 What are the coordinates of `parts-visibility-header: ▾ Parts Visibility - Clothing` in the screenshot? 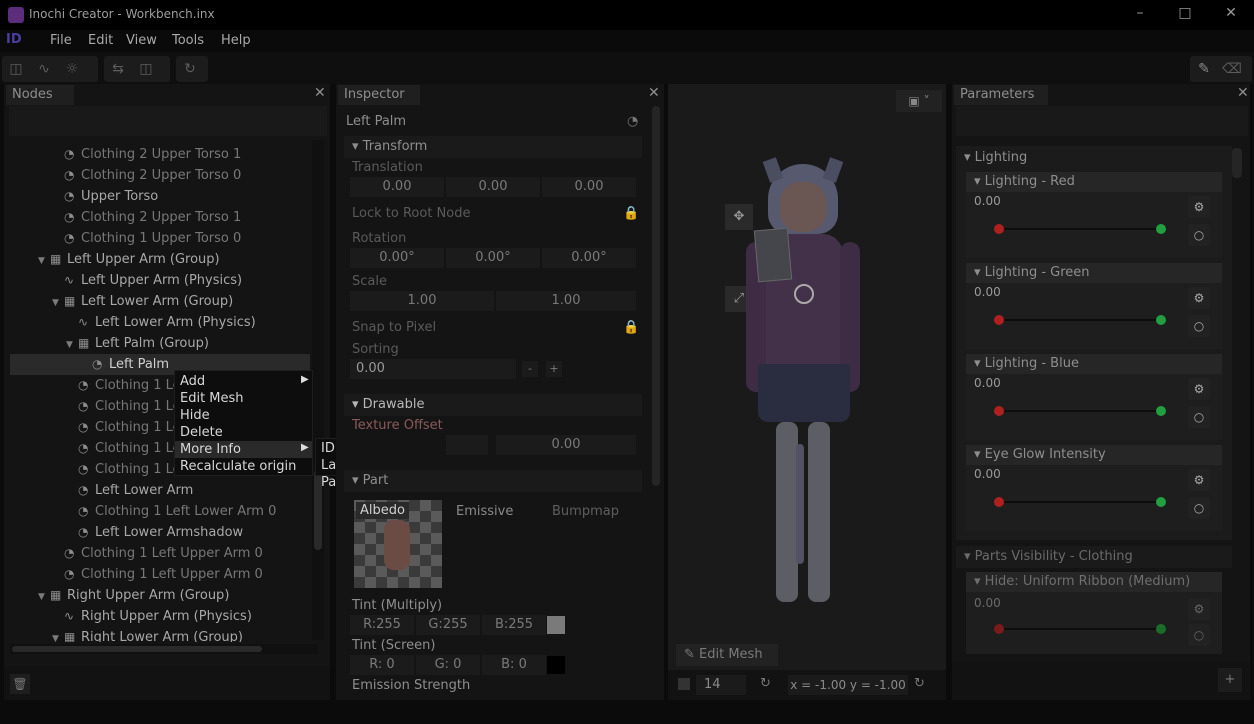 It's located at (1094, 557).